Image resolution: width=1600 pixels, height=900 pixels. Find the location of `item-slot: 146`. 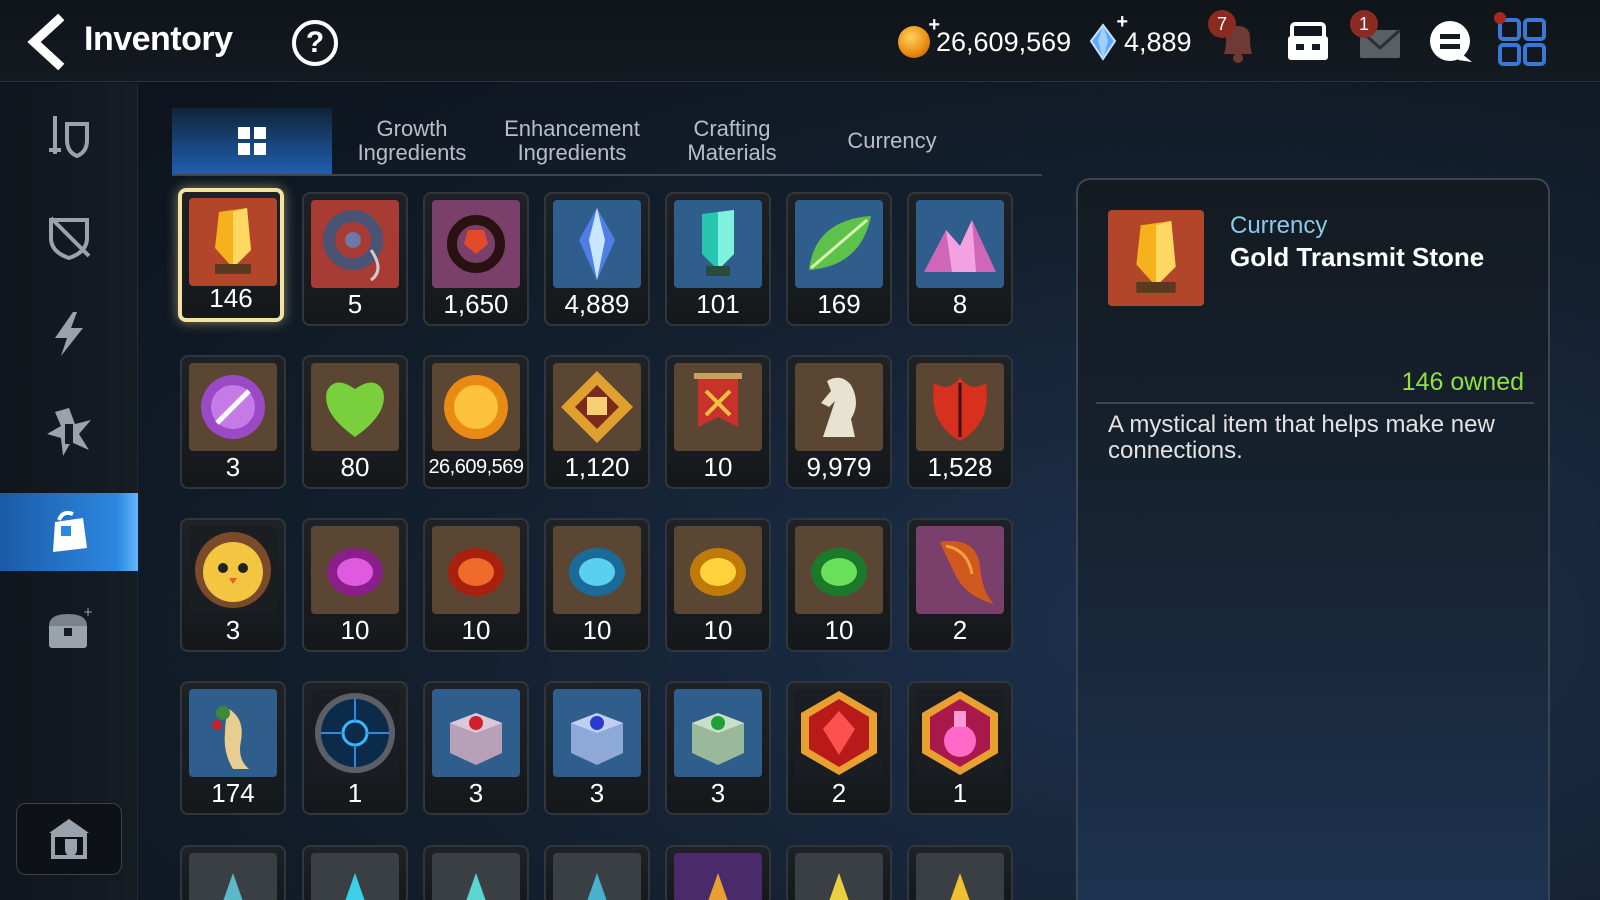

item-slot: 146 is located at coordinates (231, 255).